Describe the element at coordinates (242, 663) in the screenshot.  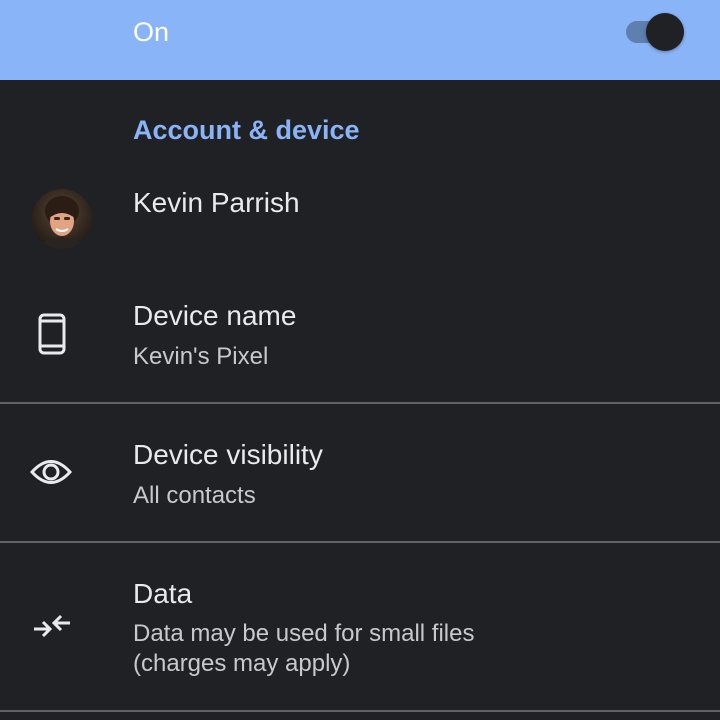
I see `data-usage-value-line2: (charges may apply)` at that location.